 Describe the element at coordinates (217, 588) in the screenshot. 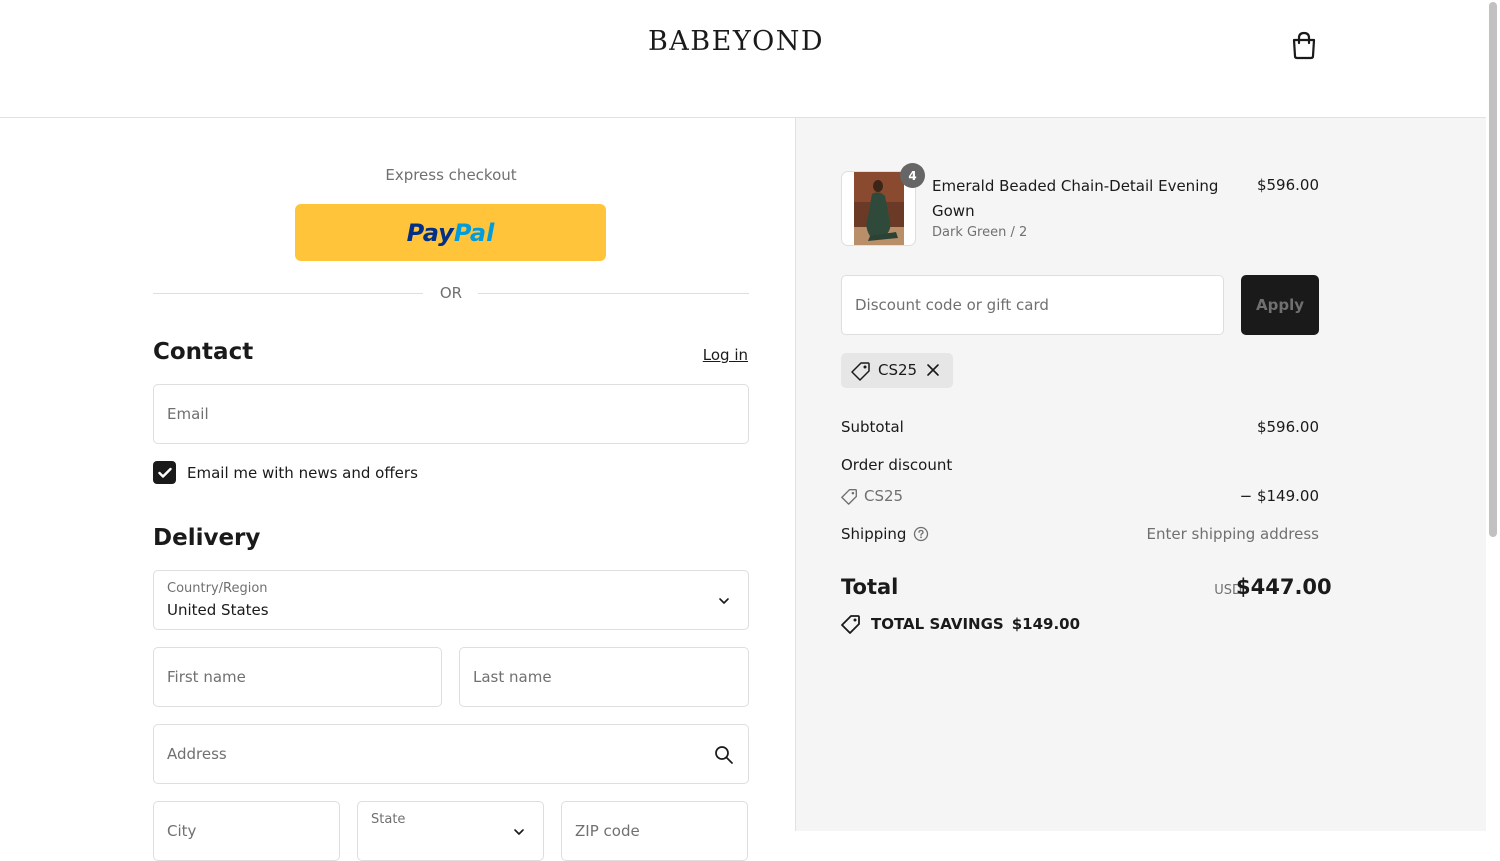

I see `country-label: Country/Region` at that location.